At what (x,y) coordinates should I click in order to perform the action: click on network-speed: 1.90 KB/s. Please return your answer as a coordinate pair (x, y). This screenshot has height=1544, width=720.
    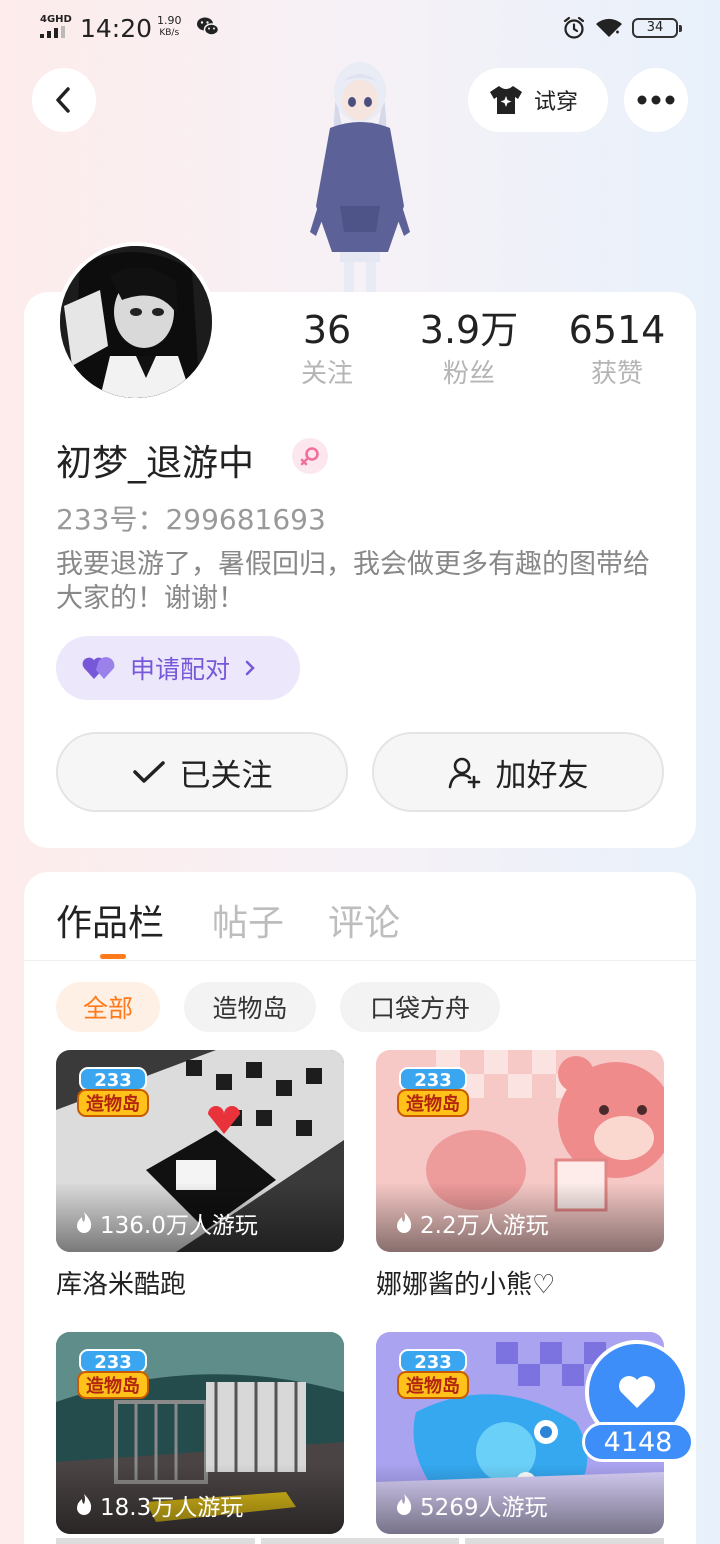
    Looking at the image, I should click on (169, 27).